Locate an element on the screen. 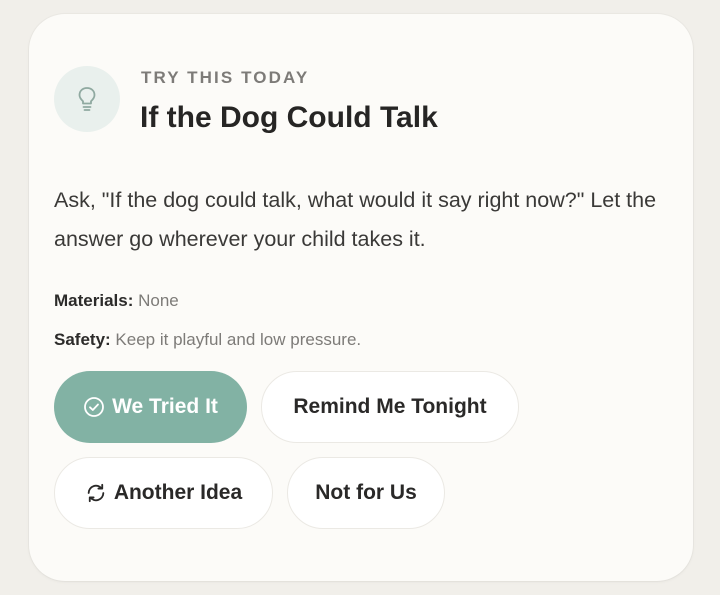 This screenshot has height=595, width=720. safety-label: Safety: is located at coordinates (82, 339).